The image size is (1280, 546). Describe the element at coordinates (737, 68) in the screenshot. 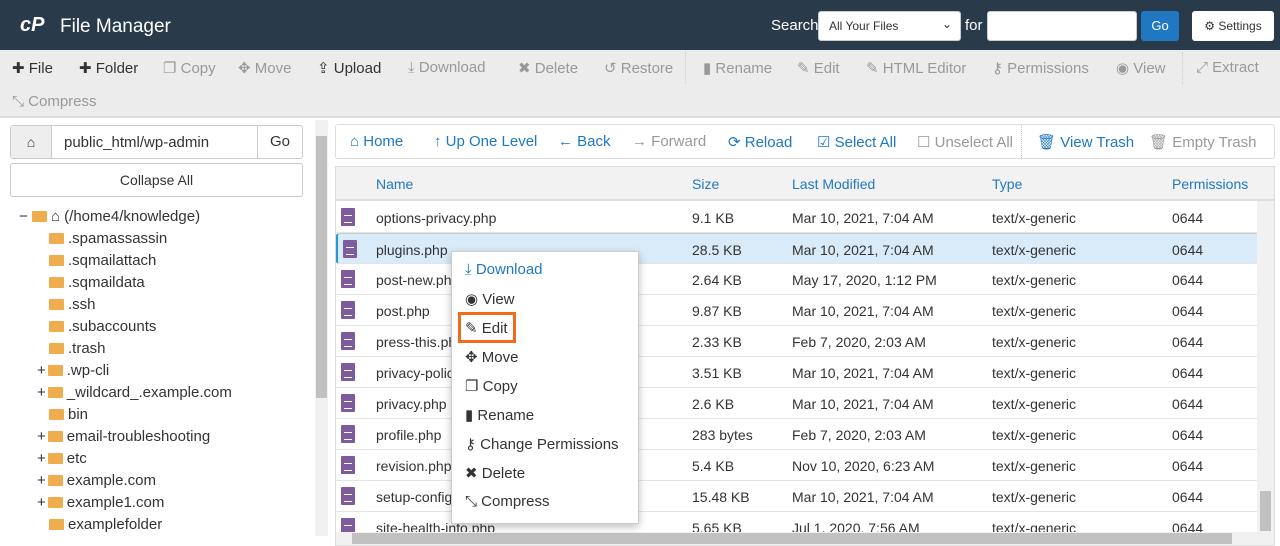

I see `toolbar-rename-button: ▮ Rename` at that location.